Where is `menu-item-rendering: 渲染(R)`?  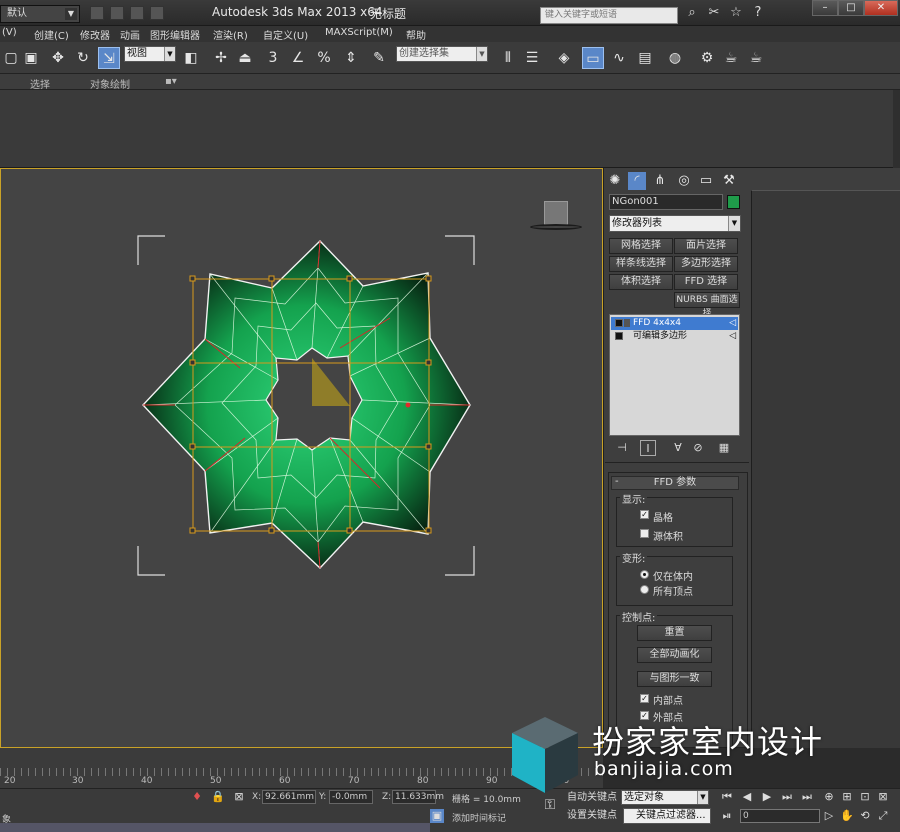 menu-item-rendering: 渲染(R) is located at coordinates (230, 34).